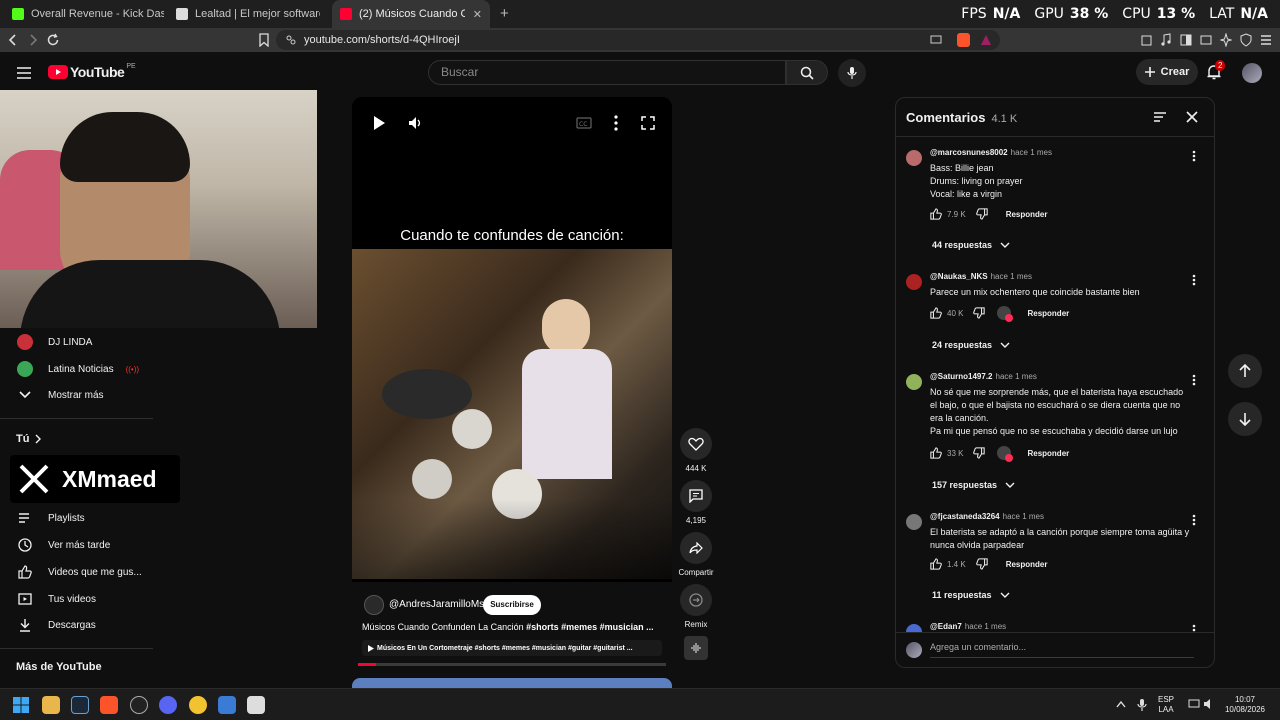  Describe the element at coordinates (291, 40) in the screenshot. I see `site-info-icon` at that location.